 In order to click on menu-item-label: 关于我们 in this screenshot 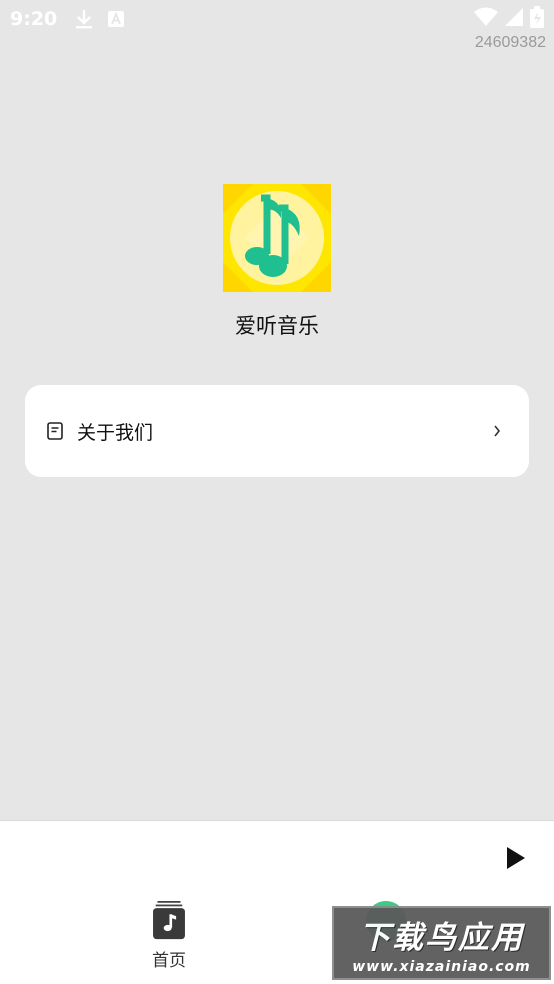, I will do `click(115, 432)`.